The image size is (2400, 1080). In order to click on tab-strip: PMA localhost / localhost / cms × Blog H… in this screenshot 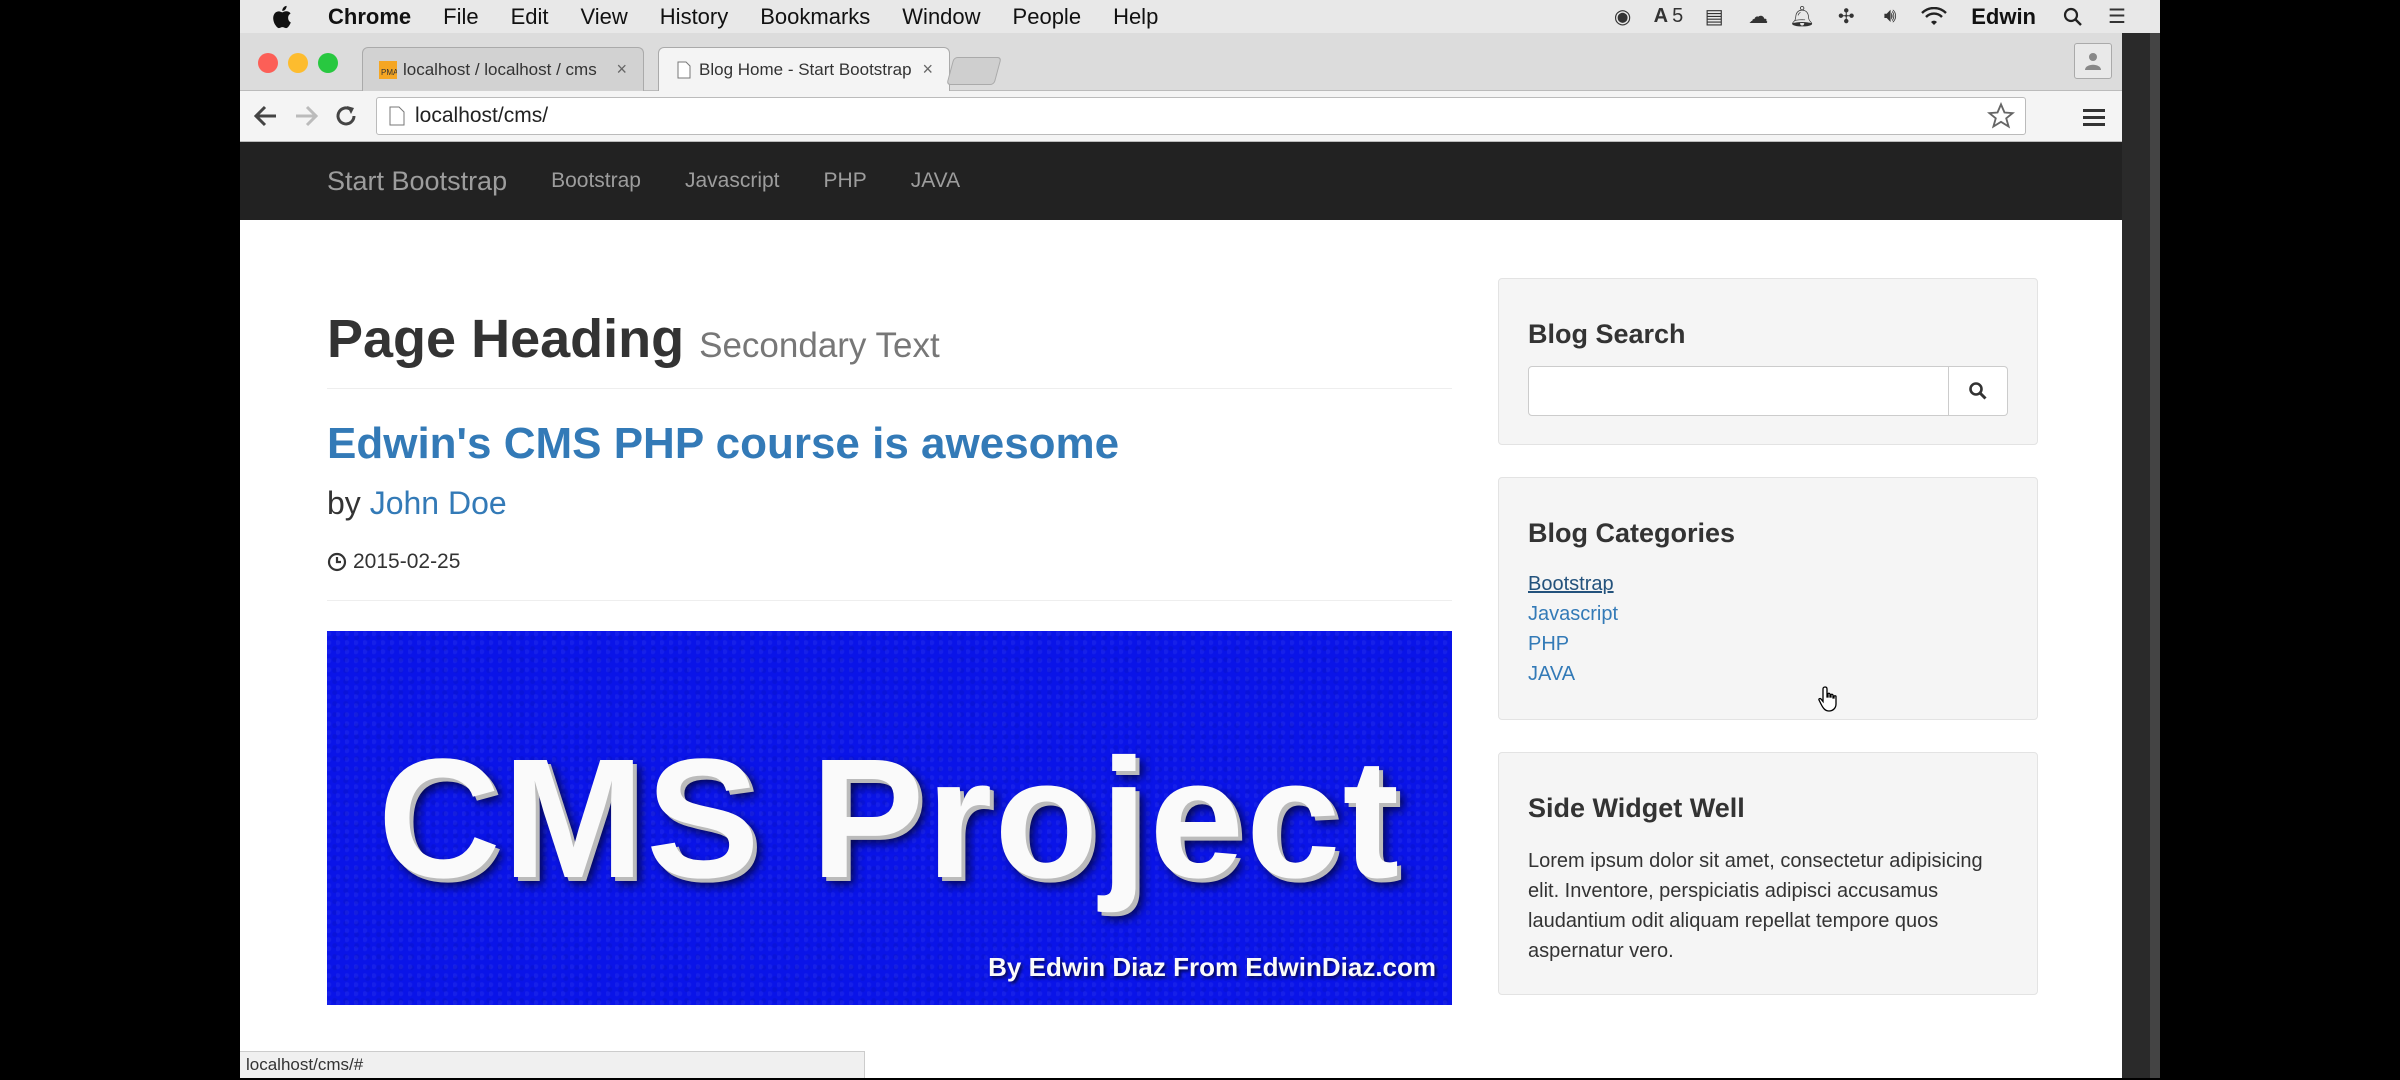, I will do `click(1181, 62)`.